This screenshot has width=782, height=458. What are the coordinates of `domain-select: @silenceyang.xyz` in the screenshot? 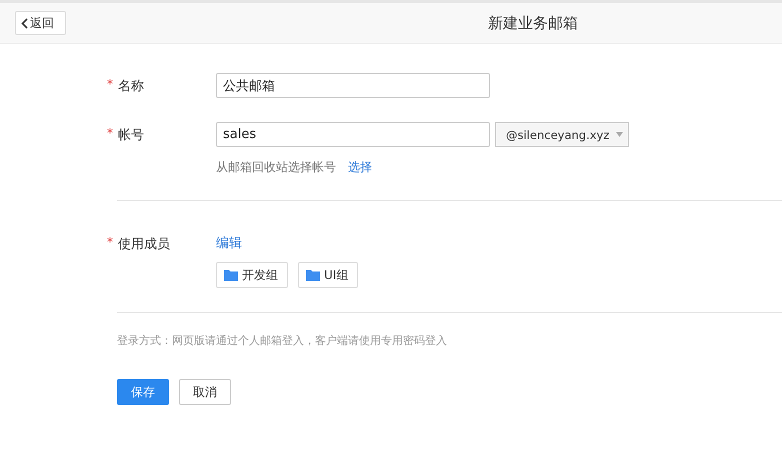 It's located at (562, 134).